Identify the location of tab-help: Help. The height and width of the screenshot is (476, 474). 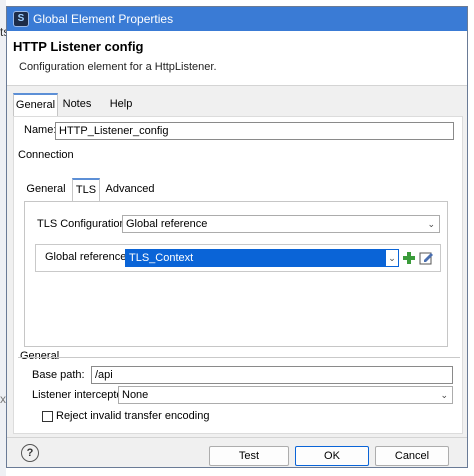
(121, 105).